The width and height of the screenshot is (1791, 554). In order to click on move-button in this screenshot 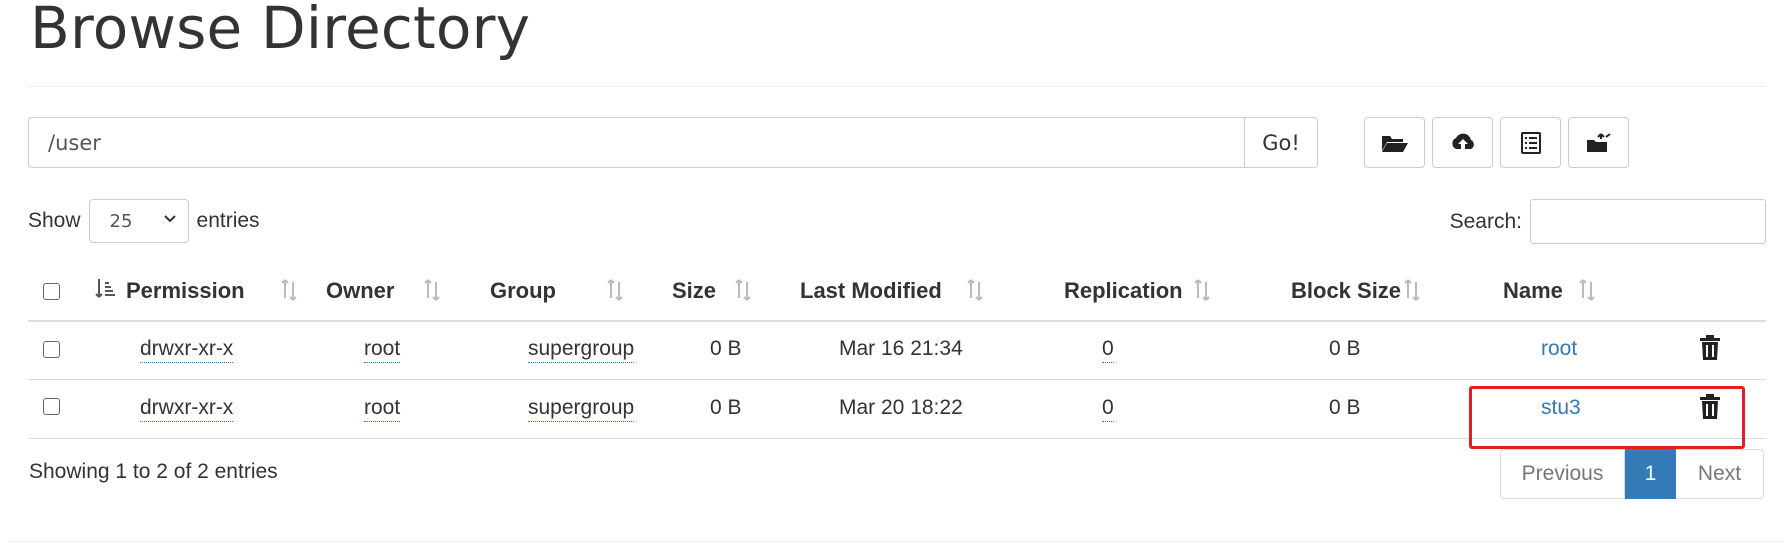, I will do `click(1598, 142)`.